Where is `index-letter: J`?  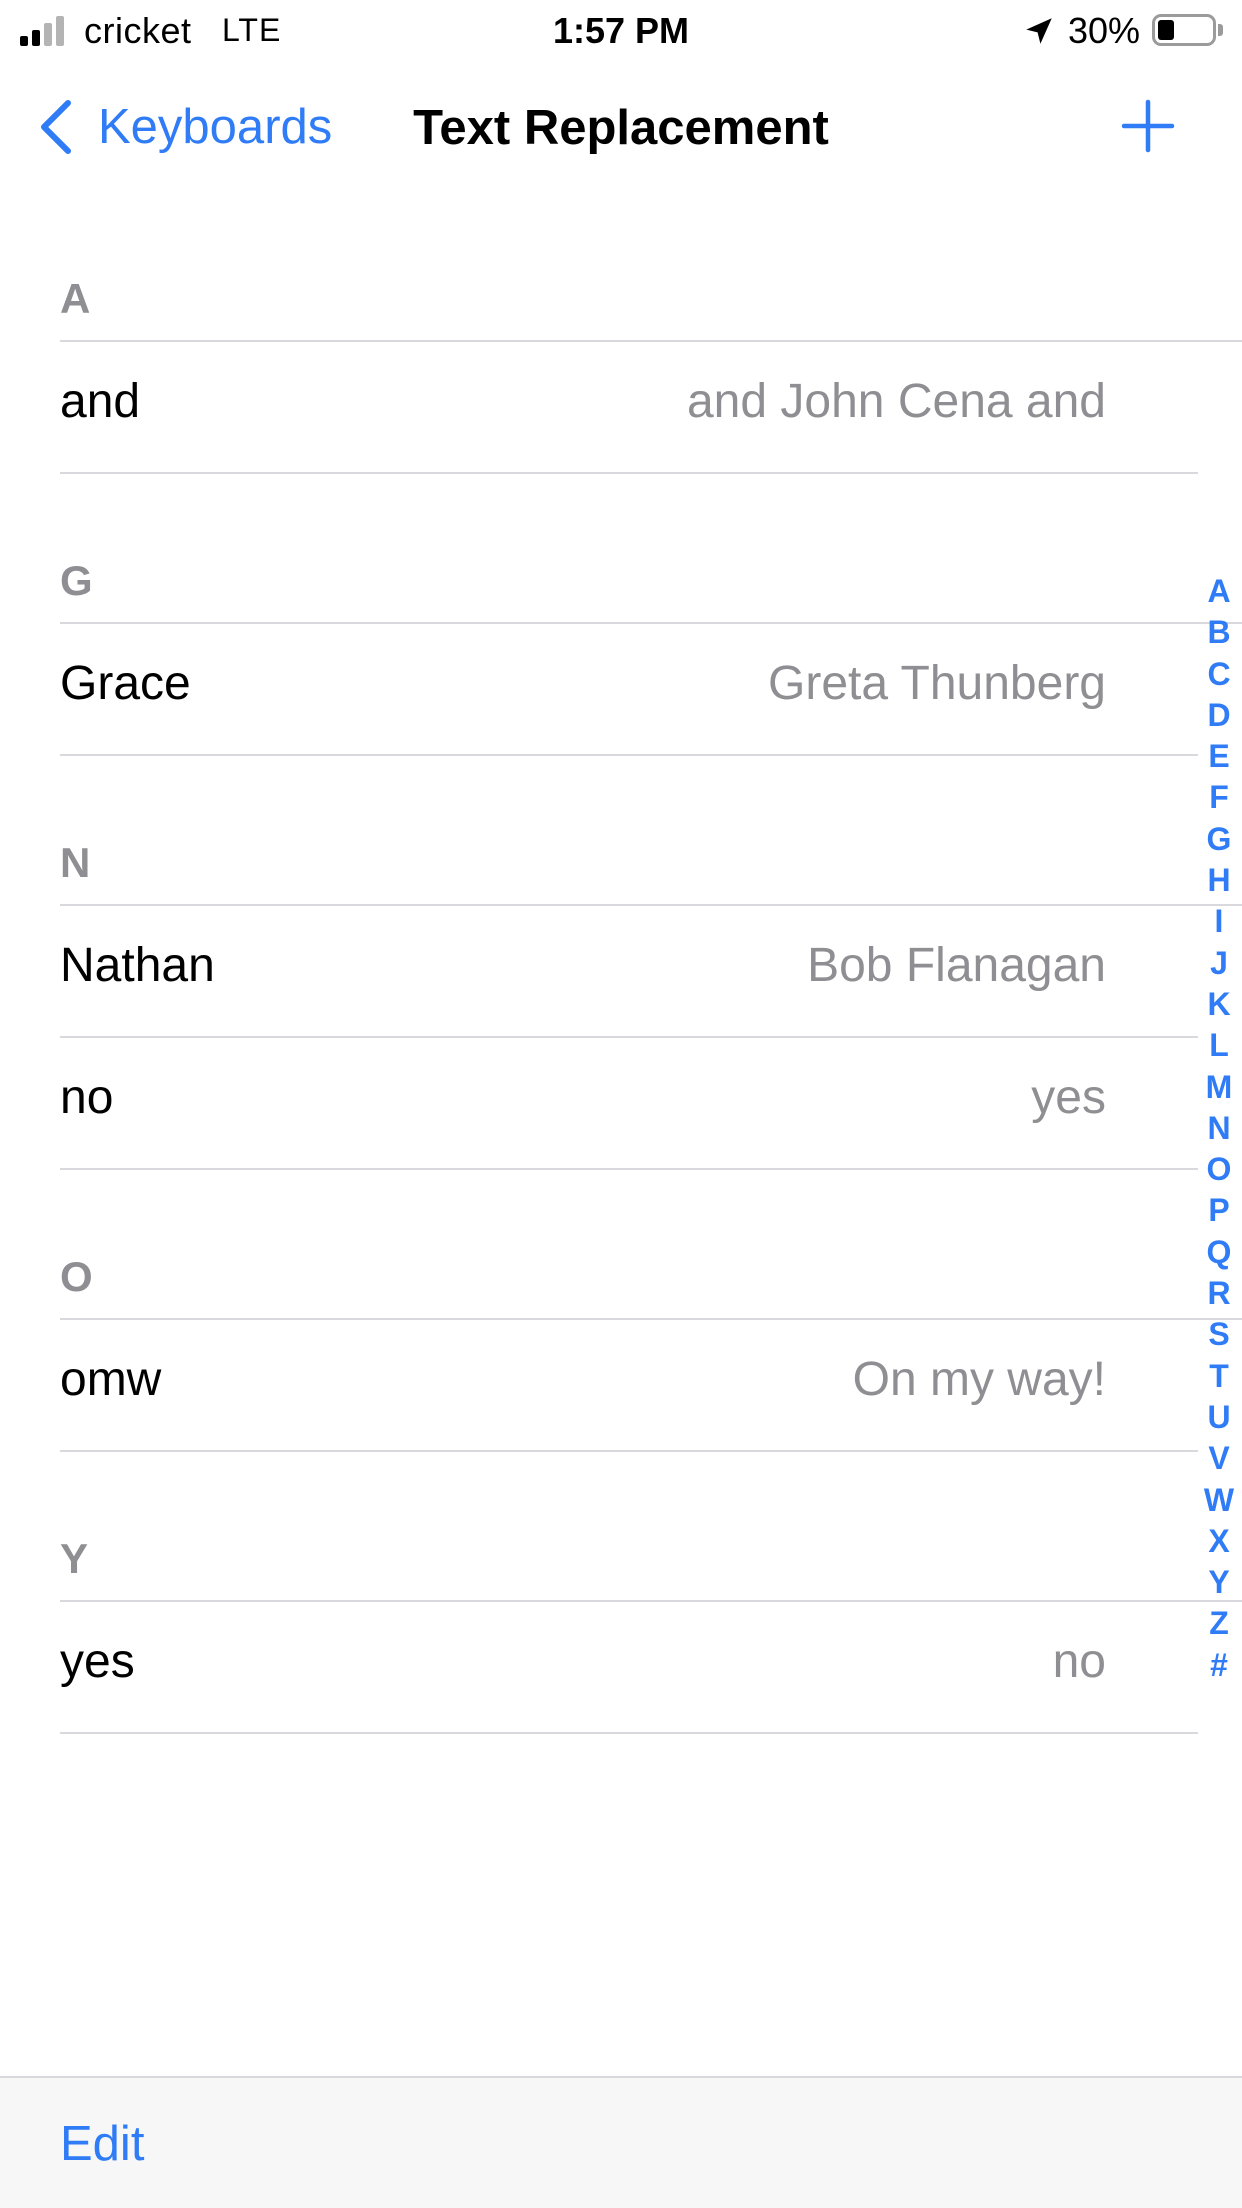 index-letter: J is located at coordinates (1219, 963).